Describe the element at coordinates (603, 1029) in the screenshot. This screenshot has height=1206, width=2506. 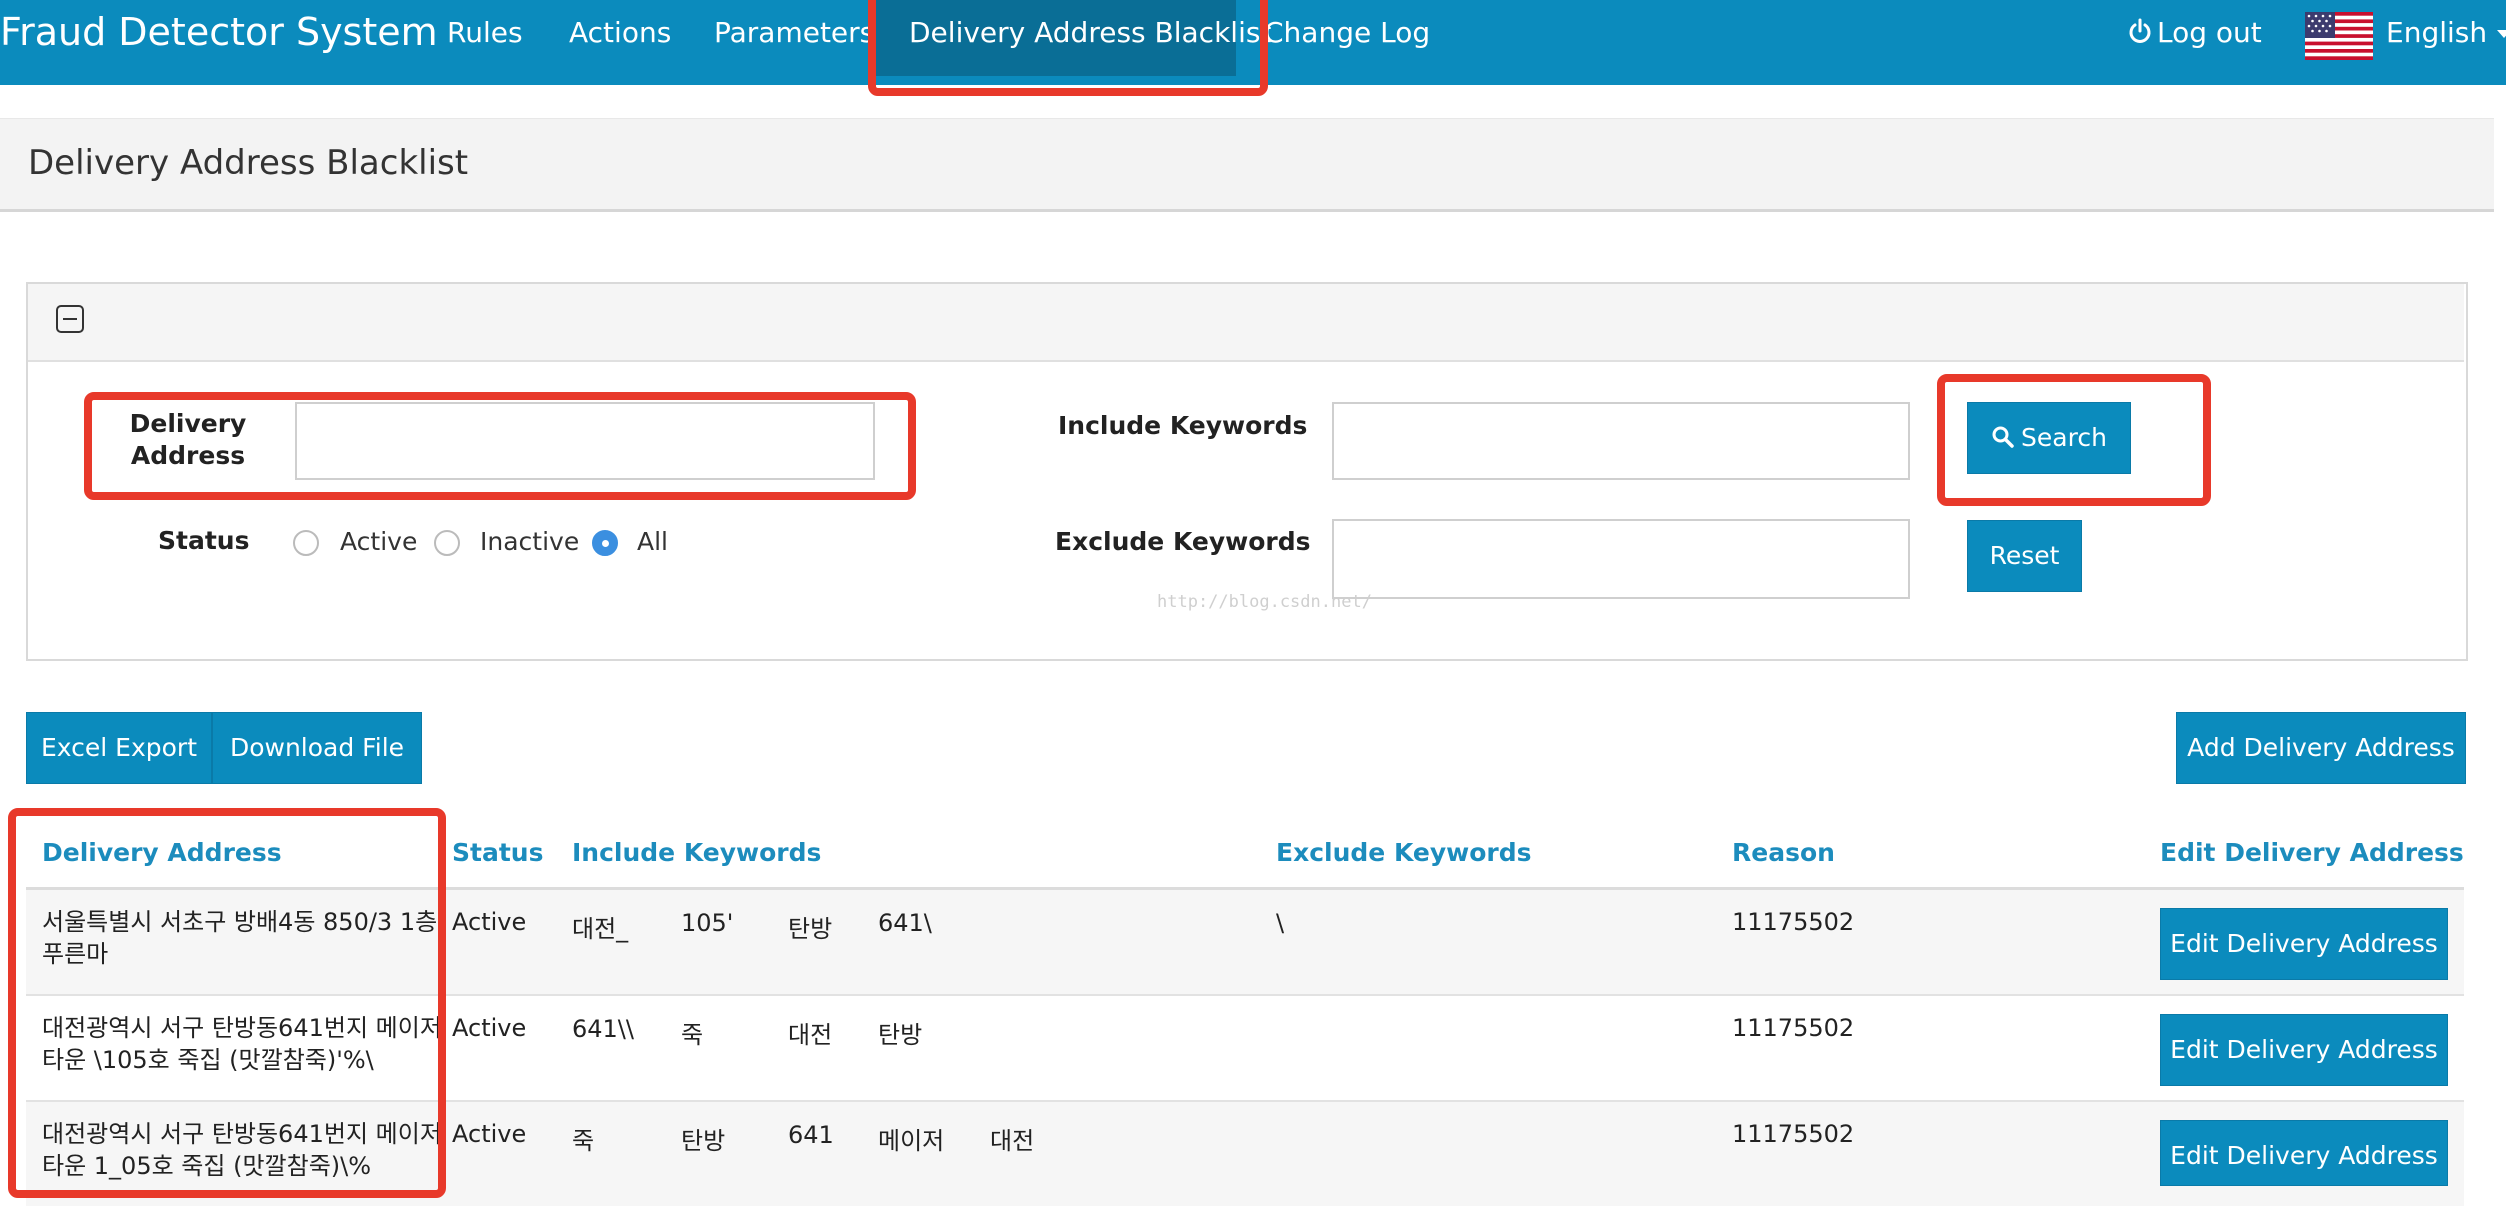
I see `row-keyword: 641\\` at that location.